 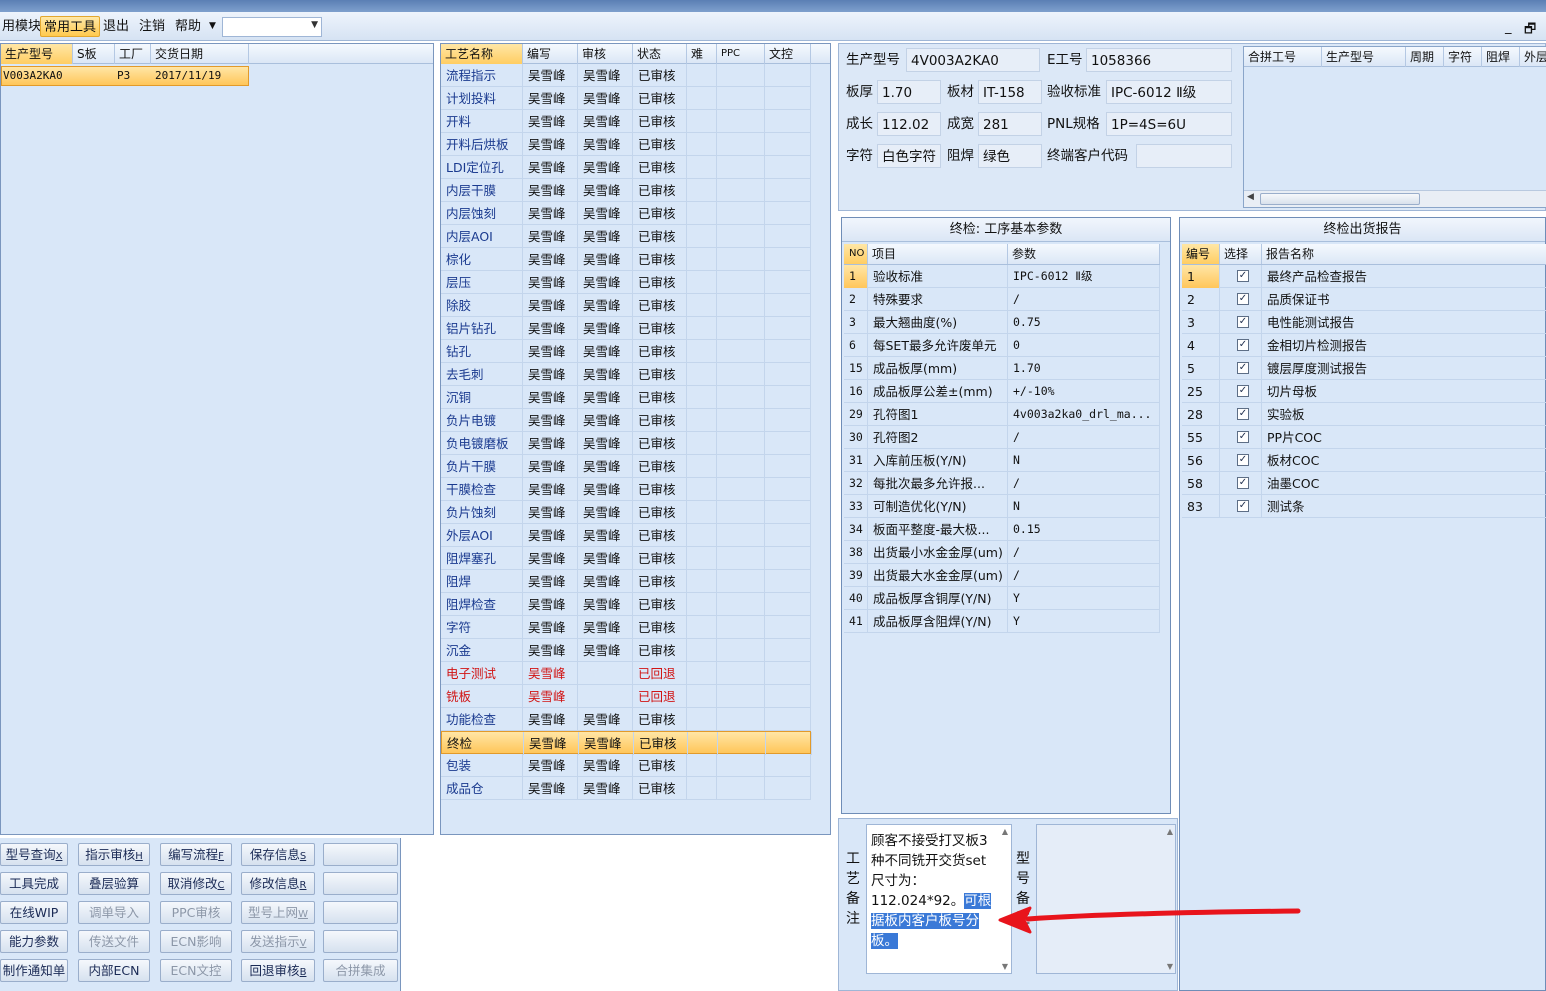 What do you see at coordinates (1501, 57) in the screenshot?
I see `col-merge-mask: 阻焊` at bounding box center [1501, 57].